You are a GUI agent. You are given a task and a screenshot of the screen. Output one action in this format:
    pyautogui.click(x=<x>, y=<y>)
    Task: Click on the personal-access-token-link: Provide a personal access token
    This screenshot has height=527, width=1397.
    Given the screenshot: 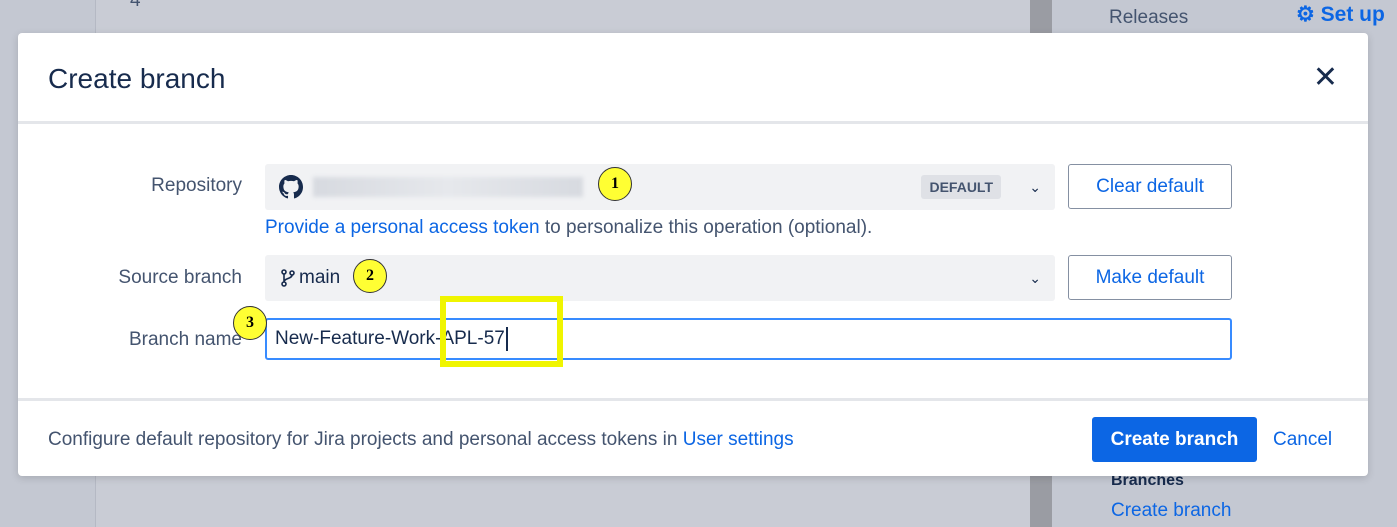 What is the action you would take?
    pyautogui.click(x=402, y=227)
    